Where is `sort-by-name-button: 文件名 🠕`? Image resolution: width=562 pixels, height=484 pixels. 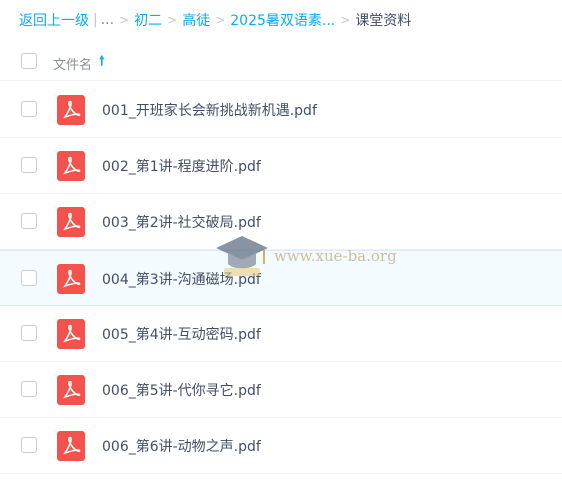 sort-by-name-button: 文件名 🠕 is located at coordinates (79, 63).